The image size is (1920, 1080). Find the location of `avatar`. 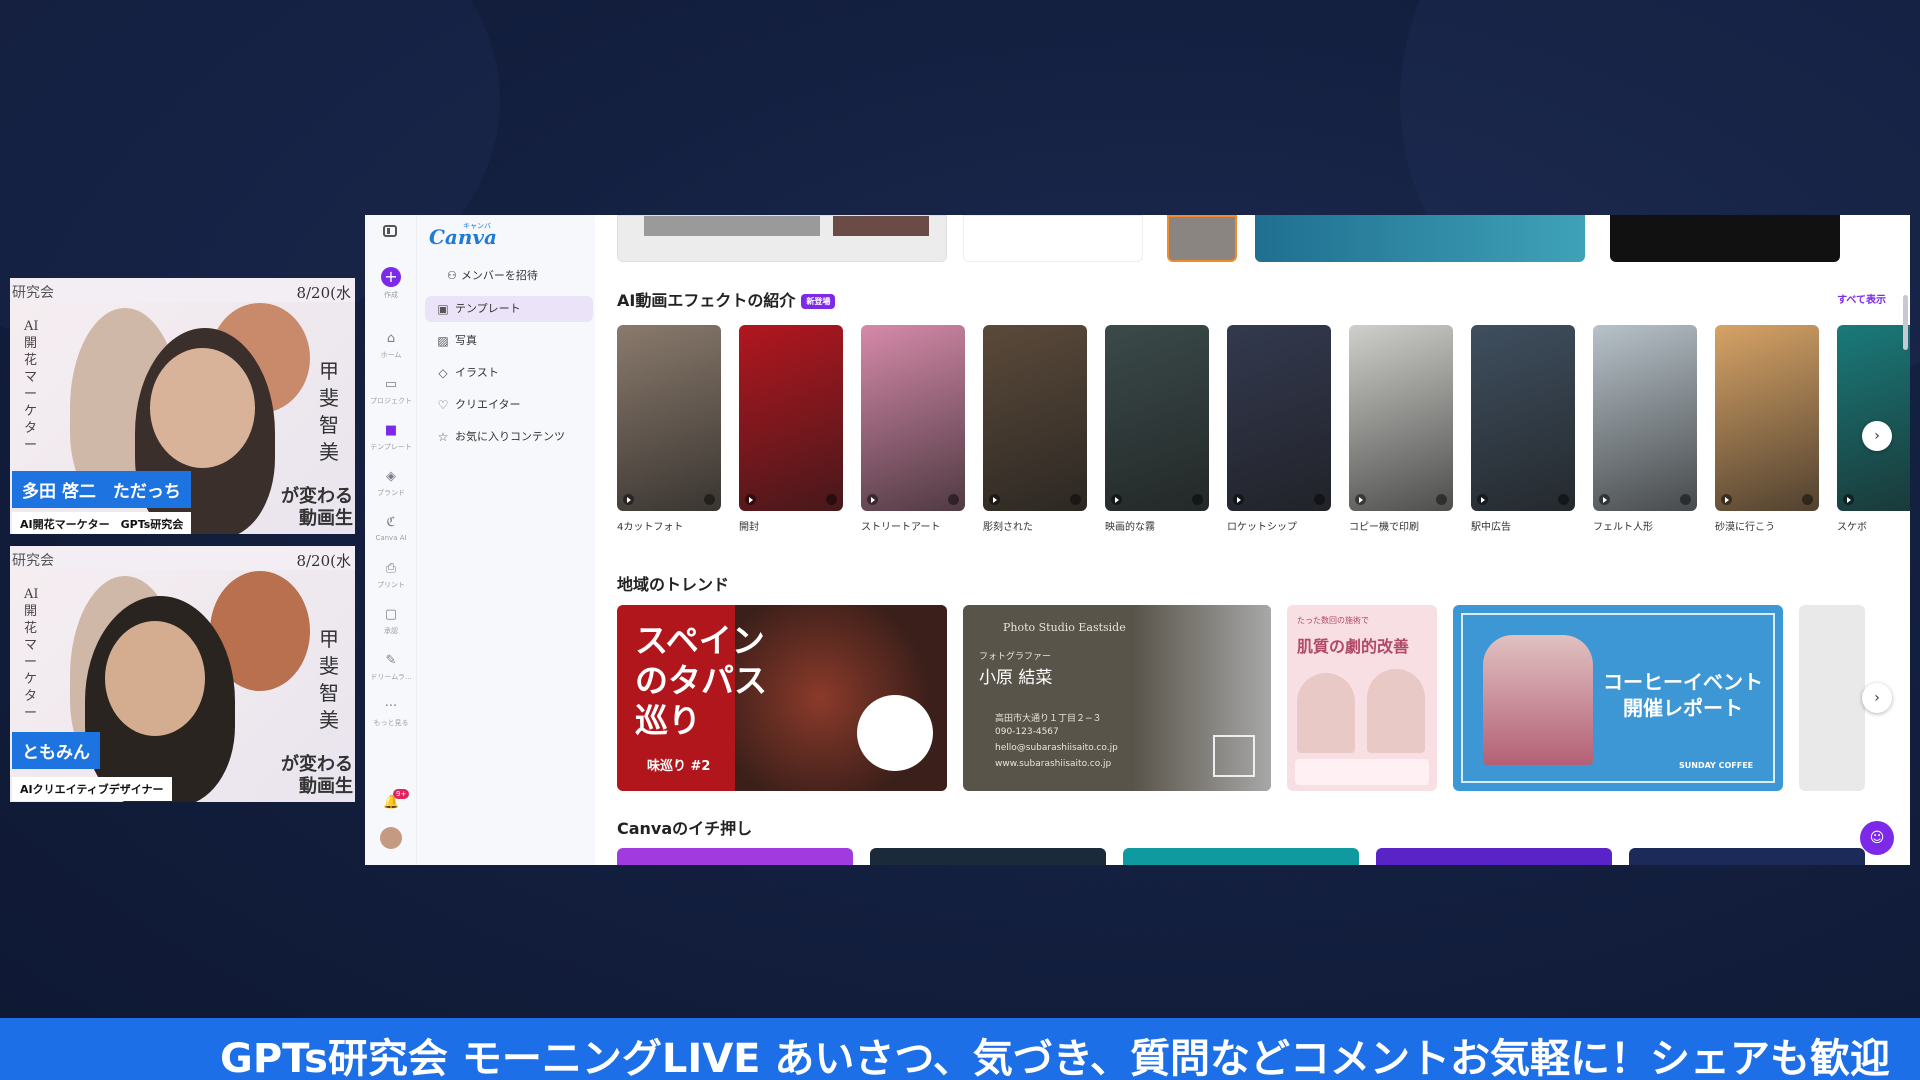

avatar is located at coordinates (391, 838).